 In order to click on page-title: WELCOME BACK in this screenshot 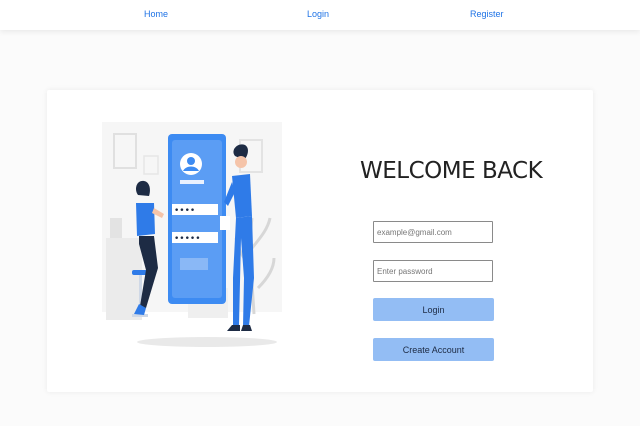, I will do `click(451, 171)`.